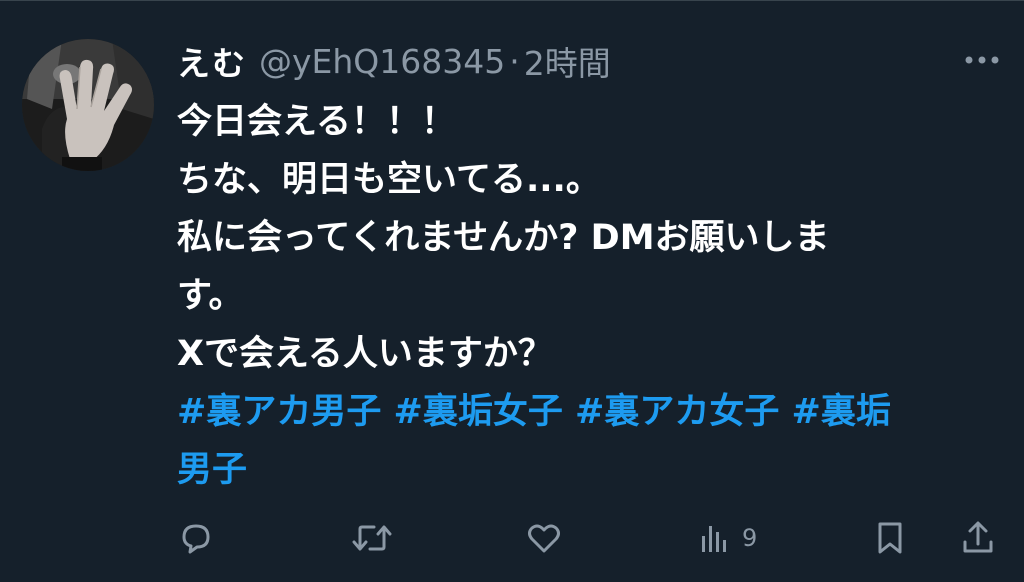 The width and height of the screenshot is (1024, 582). I want to click on tweet-line: ちな、明日も空いてる...。, so click(389, 180).